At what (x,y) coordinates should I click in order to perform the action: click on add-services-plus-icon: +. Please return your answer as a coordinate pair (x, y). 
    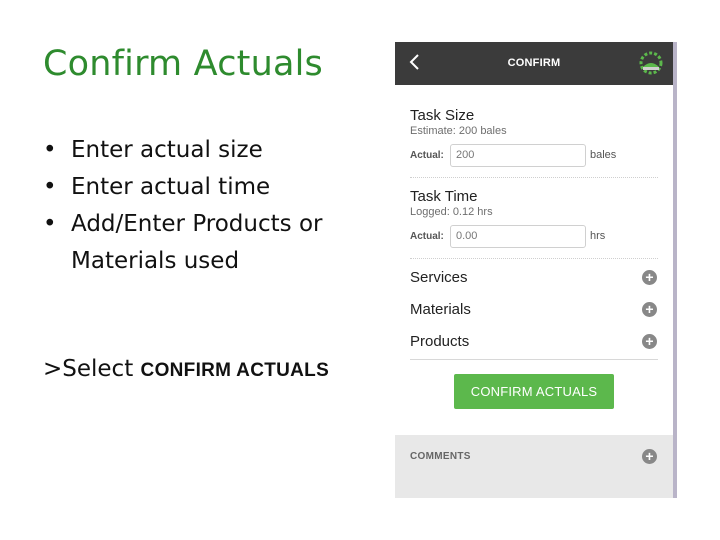
    Looking at the image, I should click on (649, 277).